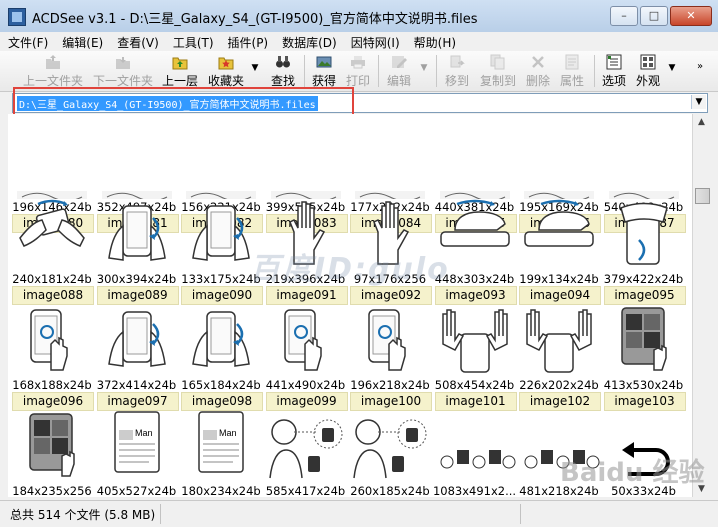  What do you see at coordinates (456, 81) in the screenshot?
I see `move-to-label: 移到` at bounding box center [456, 81].